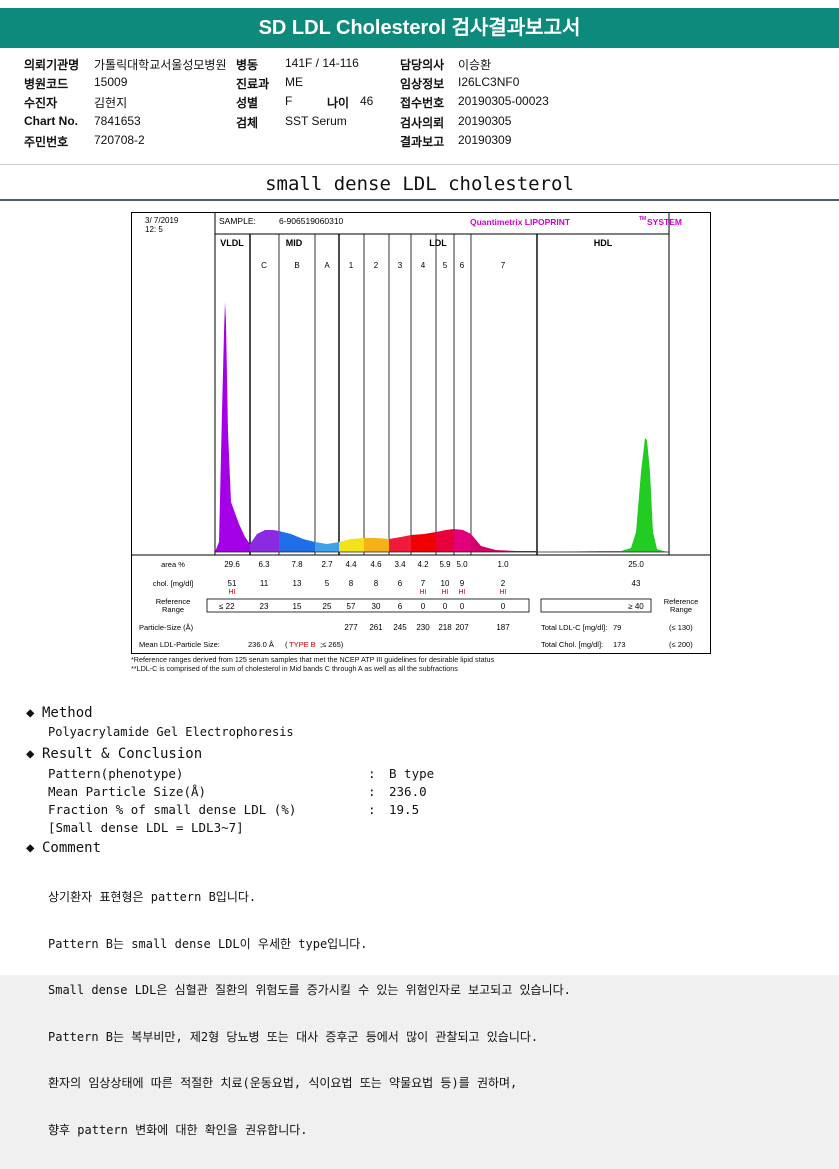 The width and height of the screenshot is (839, 1169). What do you see at coordinates (423, 583) in the screenshot?
I see `chol-value: 7` at bounding box center [423, 583].